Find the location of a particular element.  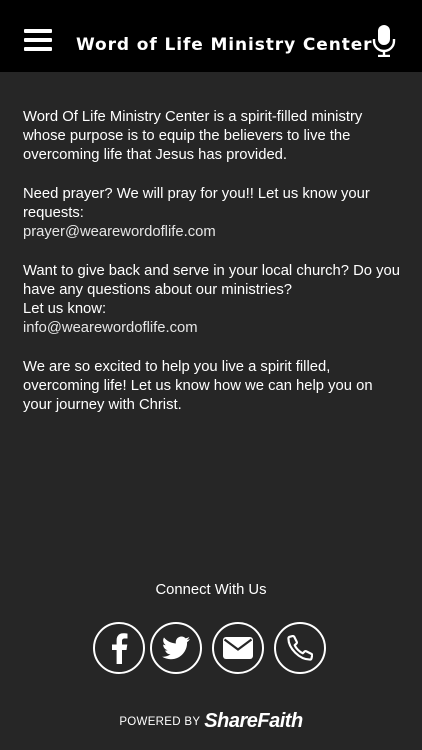

phone-icon is located at coordinates (300, 648).